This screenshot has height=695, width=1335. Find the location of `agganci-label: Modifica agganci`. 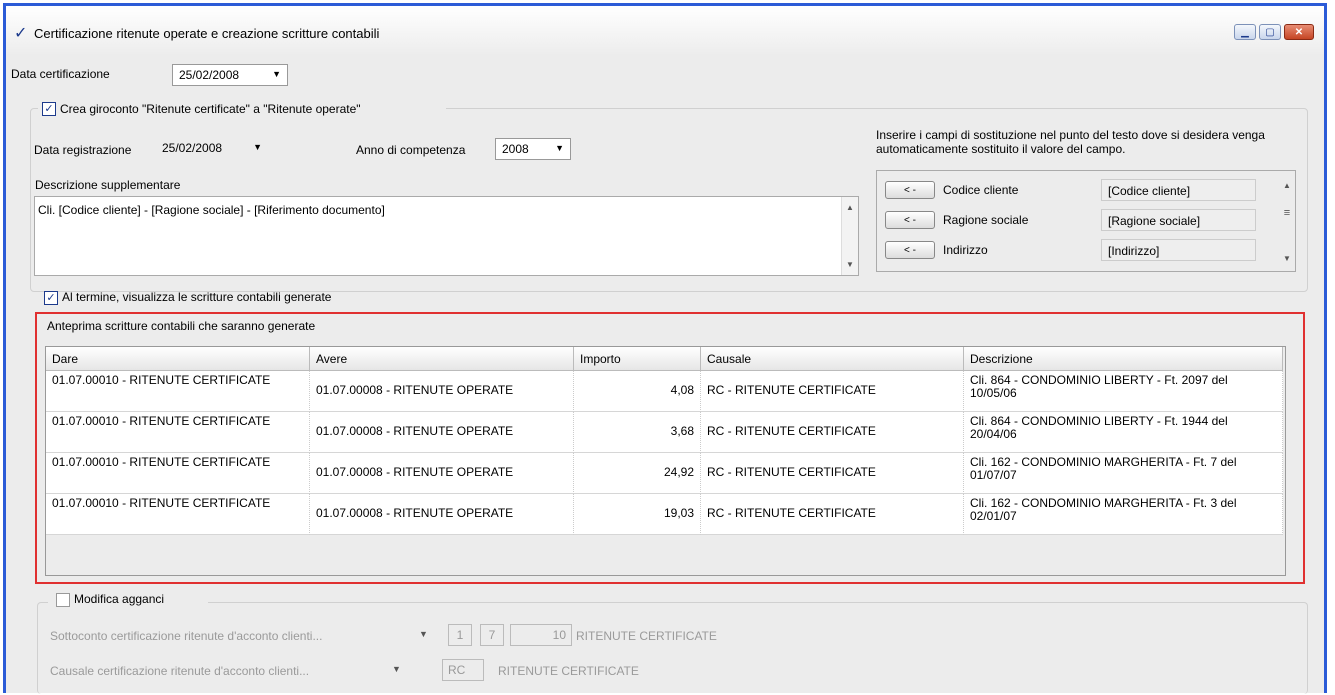

agganci-label: Modifica agganci is located at coordinates (119, 599).